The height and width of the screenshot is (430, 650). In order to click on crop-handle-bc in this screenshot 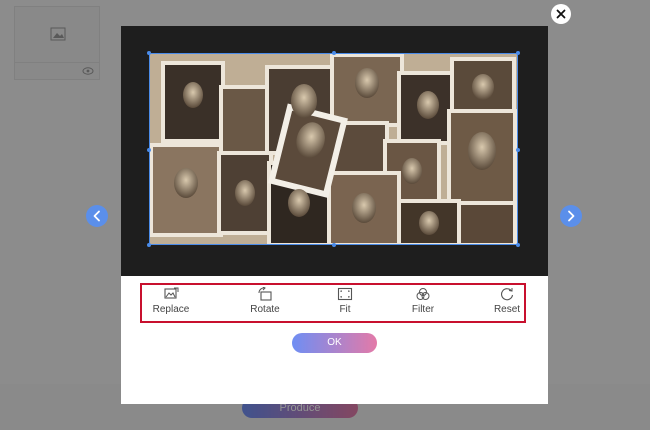, I will do `click(334, 245)`.